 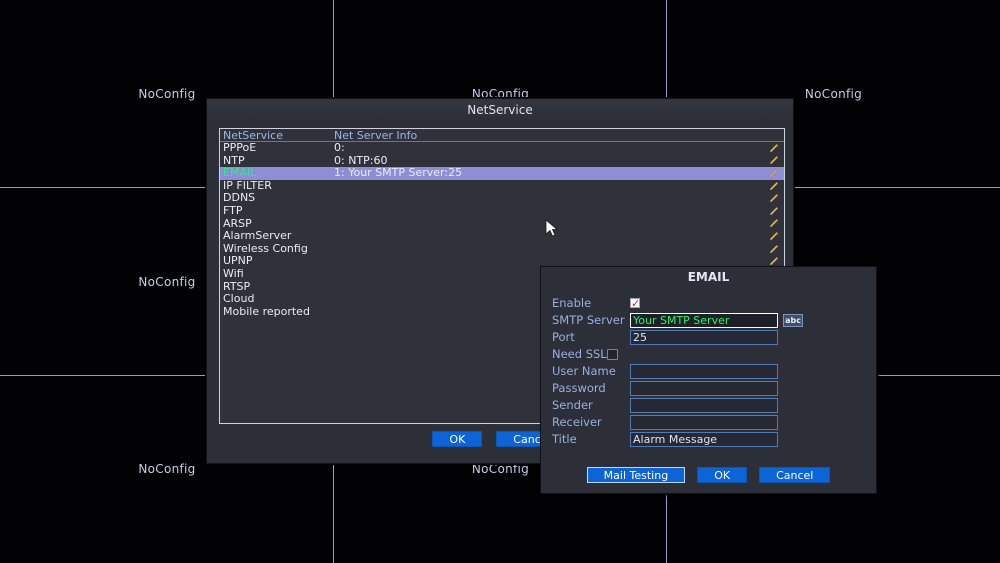 I want to click on row-name: PPPoE, so click(x=240, y=147).